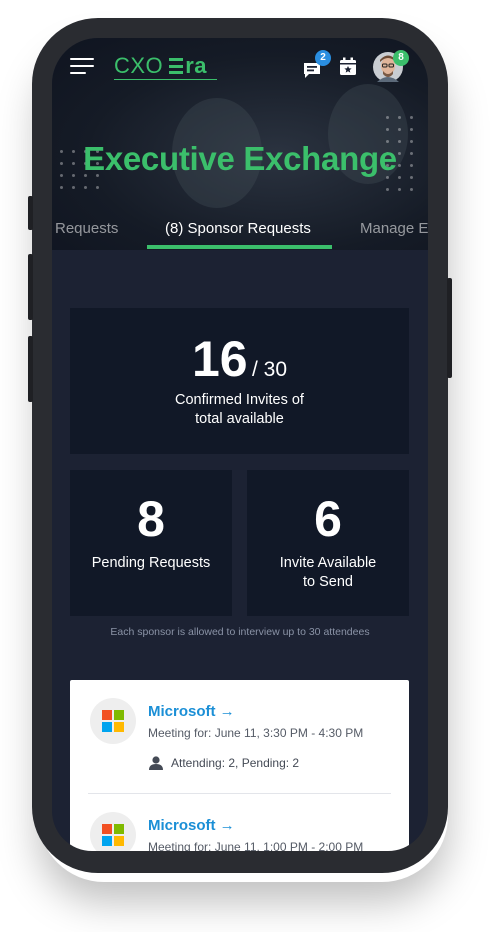 The height and width of the screenshot is (932, 501). What do you see at coordinates (394, 228) in the screenshot?
I see `tab-manage-events: Manage E` at bounding box center [394, 228].